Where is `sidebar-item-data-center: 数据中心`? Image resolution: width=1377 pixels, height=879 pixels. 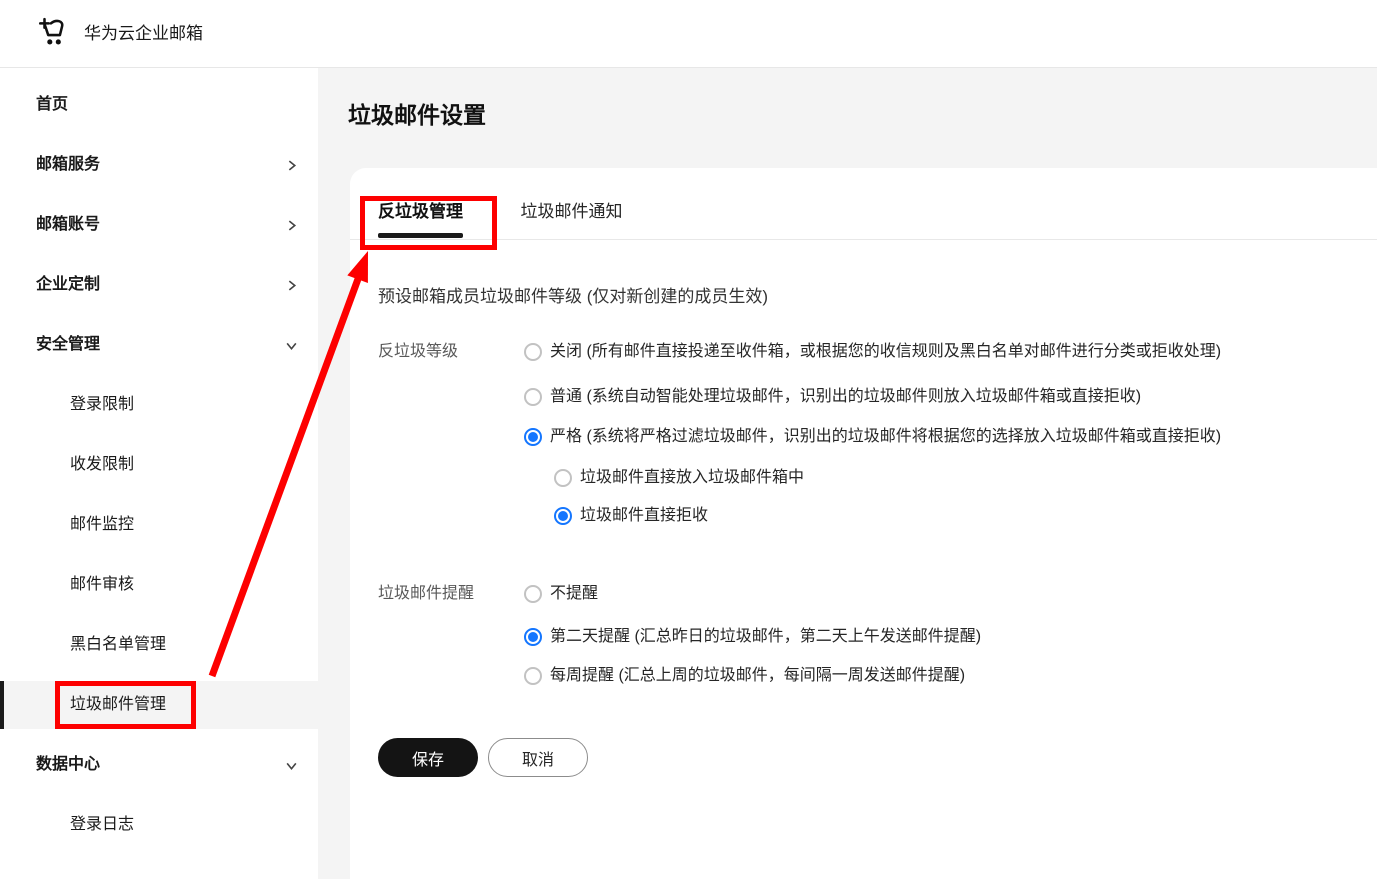
sidebar-item-data-center: 数据中心 is located at coordinates (159, 765).